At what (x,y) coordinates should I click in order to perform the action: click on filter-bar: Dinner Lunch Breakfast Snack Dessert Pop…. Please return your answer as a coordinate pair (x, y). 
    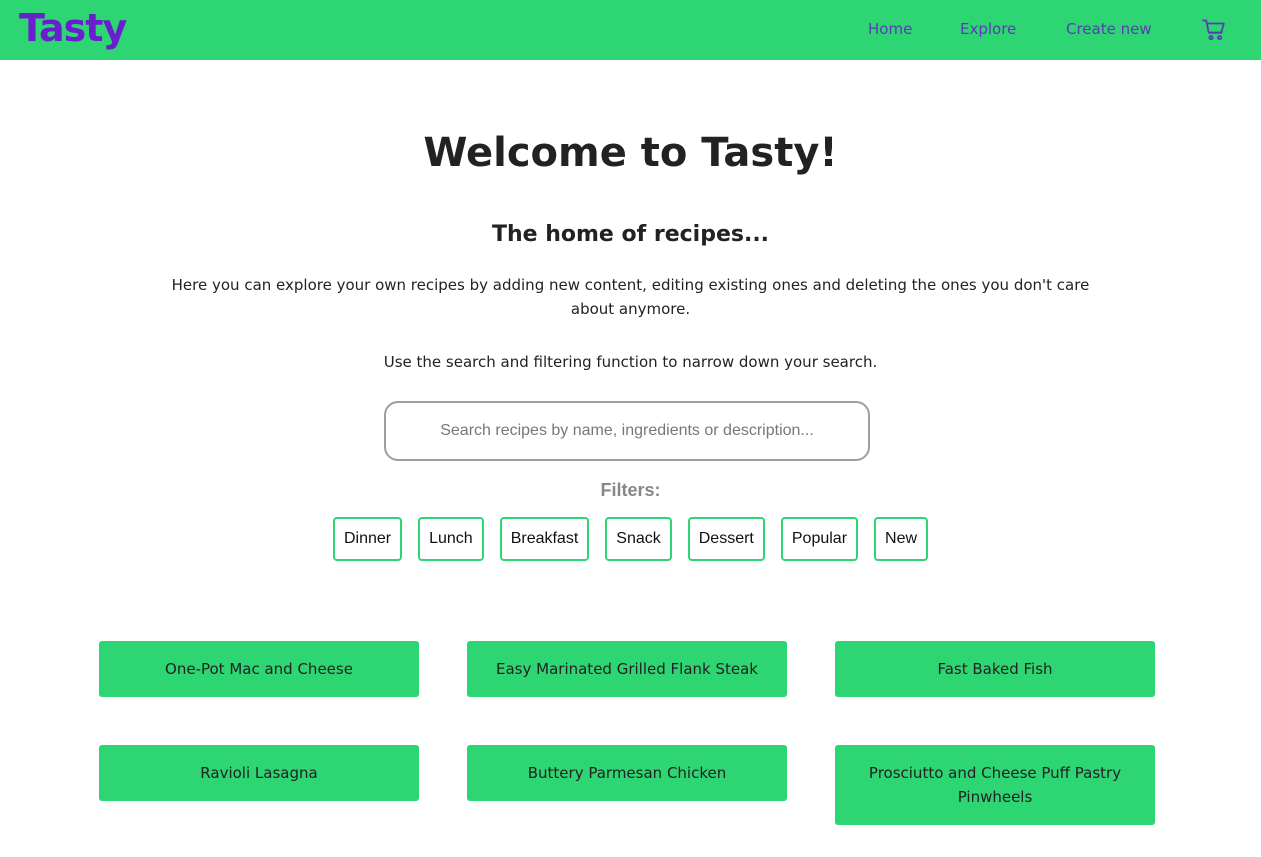
    Looking at the image, I should click on (630, 539).